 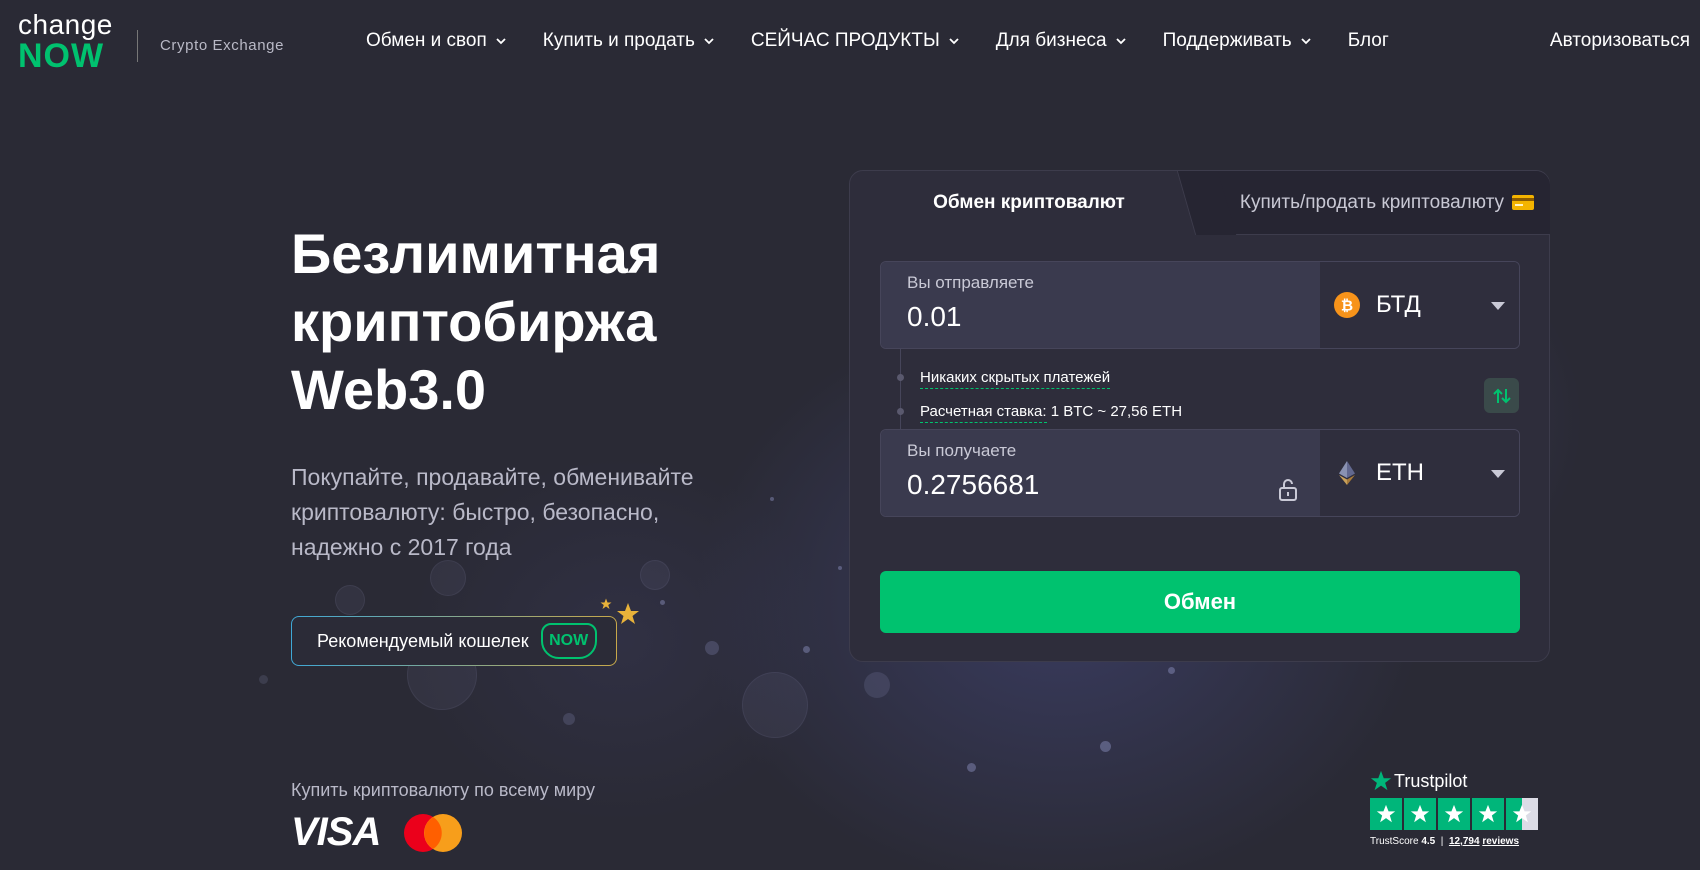 What do you see at coordinates (389, 389) in the screenshot?
I see `hero-title-line: Web3.0` at bounding box center [389, 389].